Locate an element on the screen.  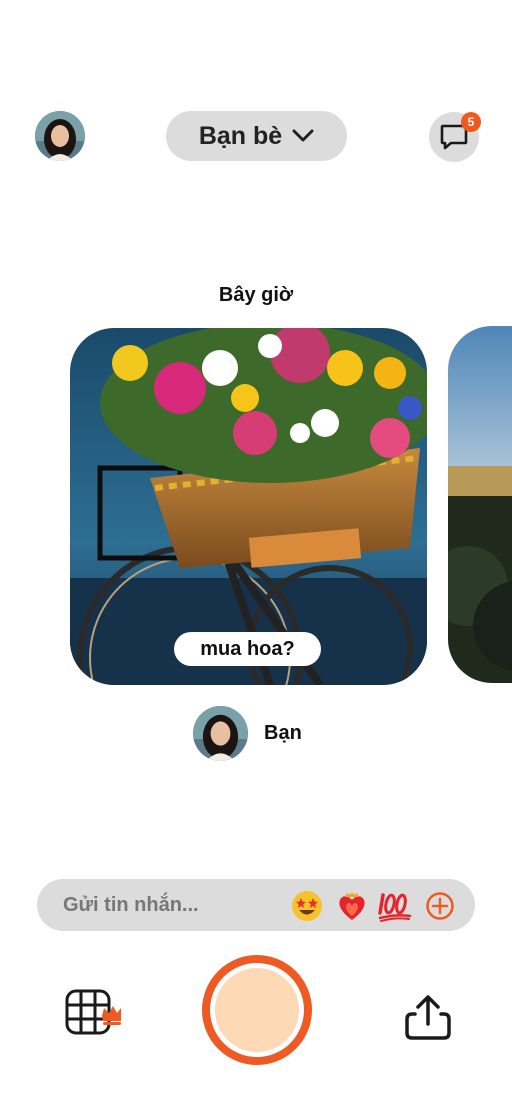
add-reaction-icon is located at coordinates (440, 906).